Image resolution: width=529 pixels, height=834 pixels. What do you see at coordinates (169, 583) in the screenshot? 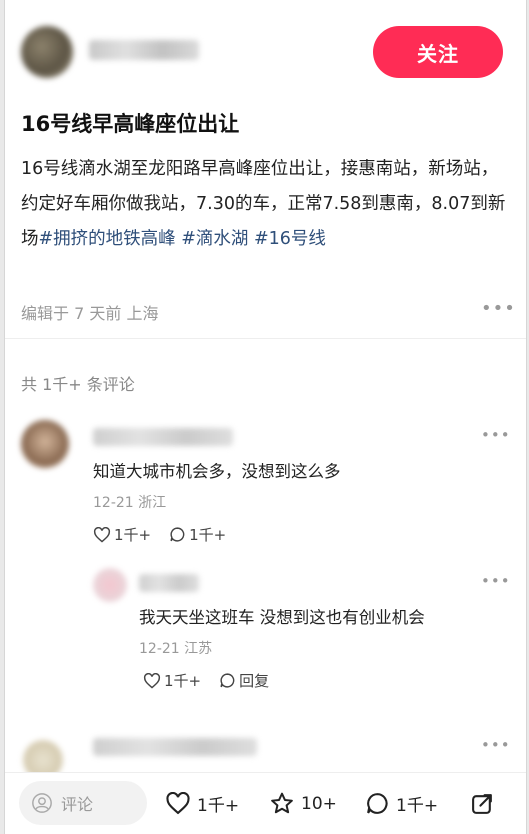
I see `replier-name-redacted` at bounding box center [169, 583].